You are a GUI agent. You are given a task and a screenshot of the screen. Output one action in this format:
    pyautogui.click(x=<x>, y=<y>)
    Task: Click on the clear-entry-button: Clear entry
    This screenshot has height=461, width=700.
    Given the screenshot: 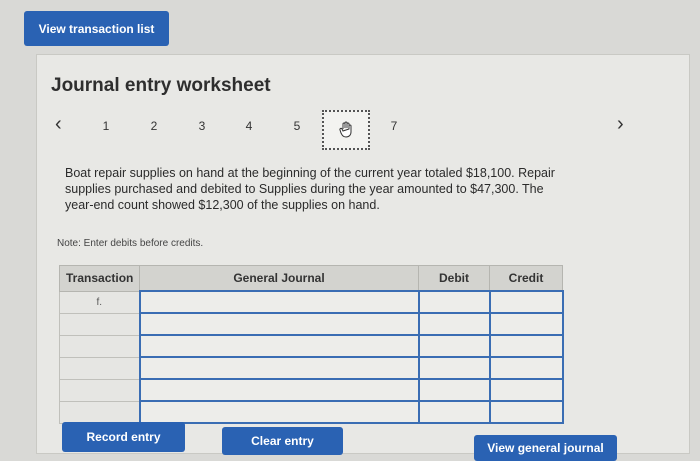 What is the action you would take?
    pyautogui.click(x=282, y=441)
    